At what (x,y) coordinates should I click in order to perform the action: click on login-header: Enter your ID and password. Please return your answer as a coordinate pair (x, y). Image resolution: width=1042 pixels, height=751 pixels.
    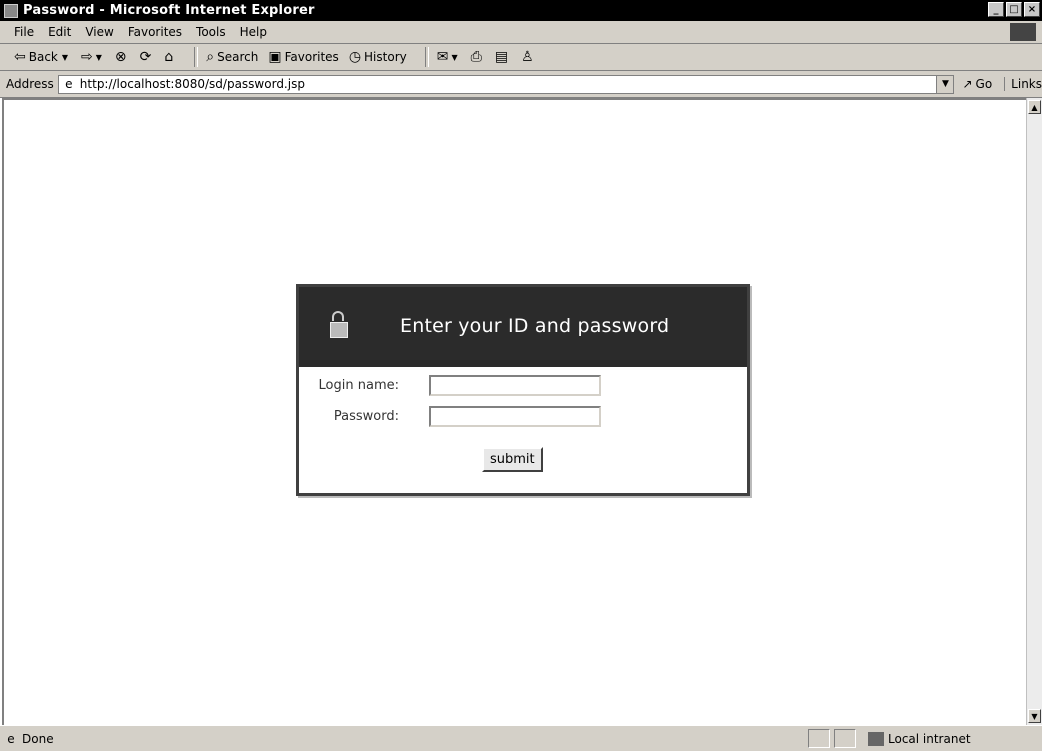
    Looking at the image, I should click on (523, 327).